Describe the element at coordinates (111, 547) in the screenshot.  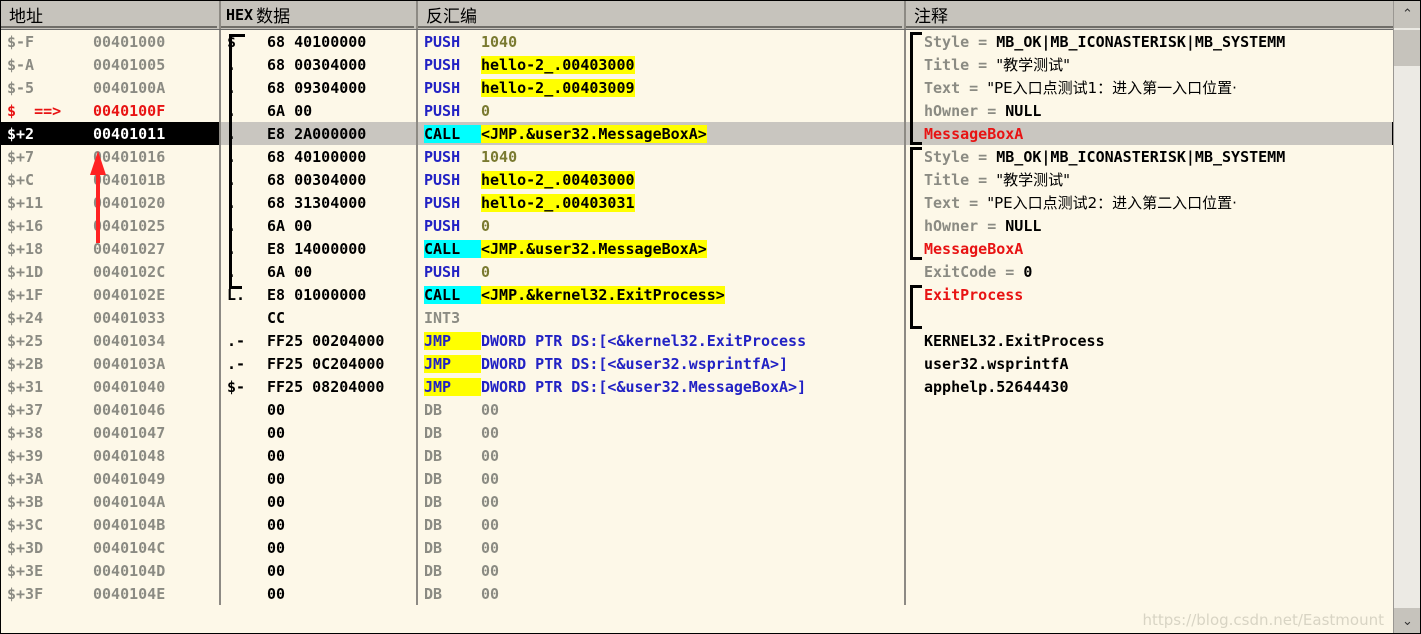
I see `address-cell: $+3D 0040104C` at that location.